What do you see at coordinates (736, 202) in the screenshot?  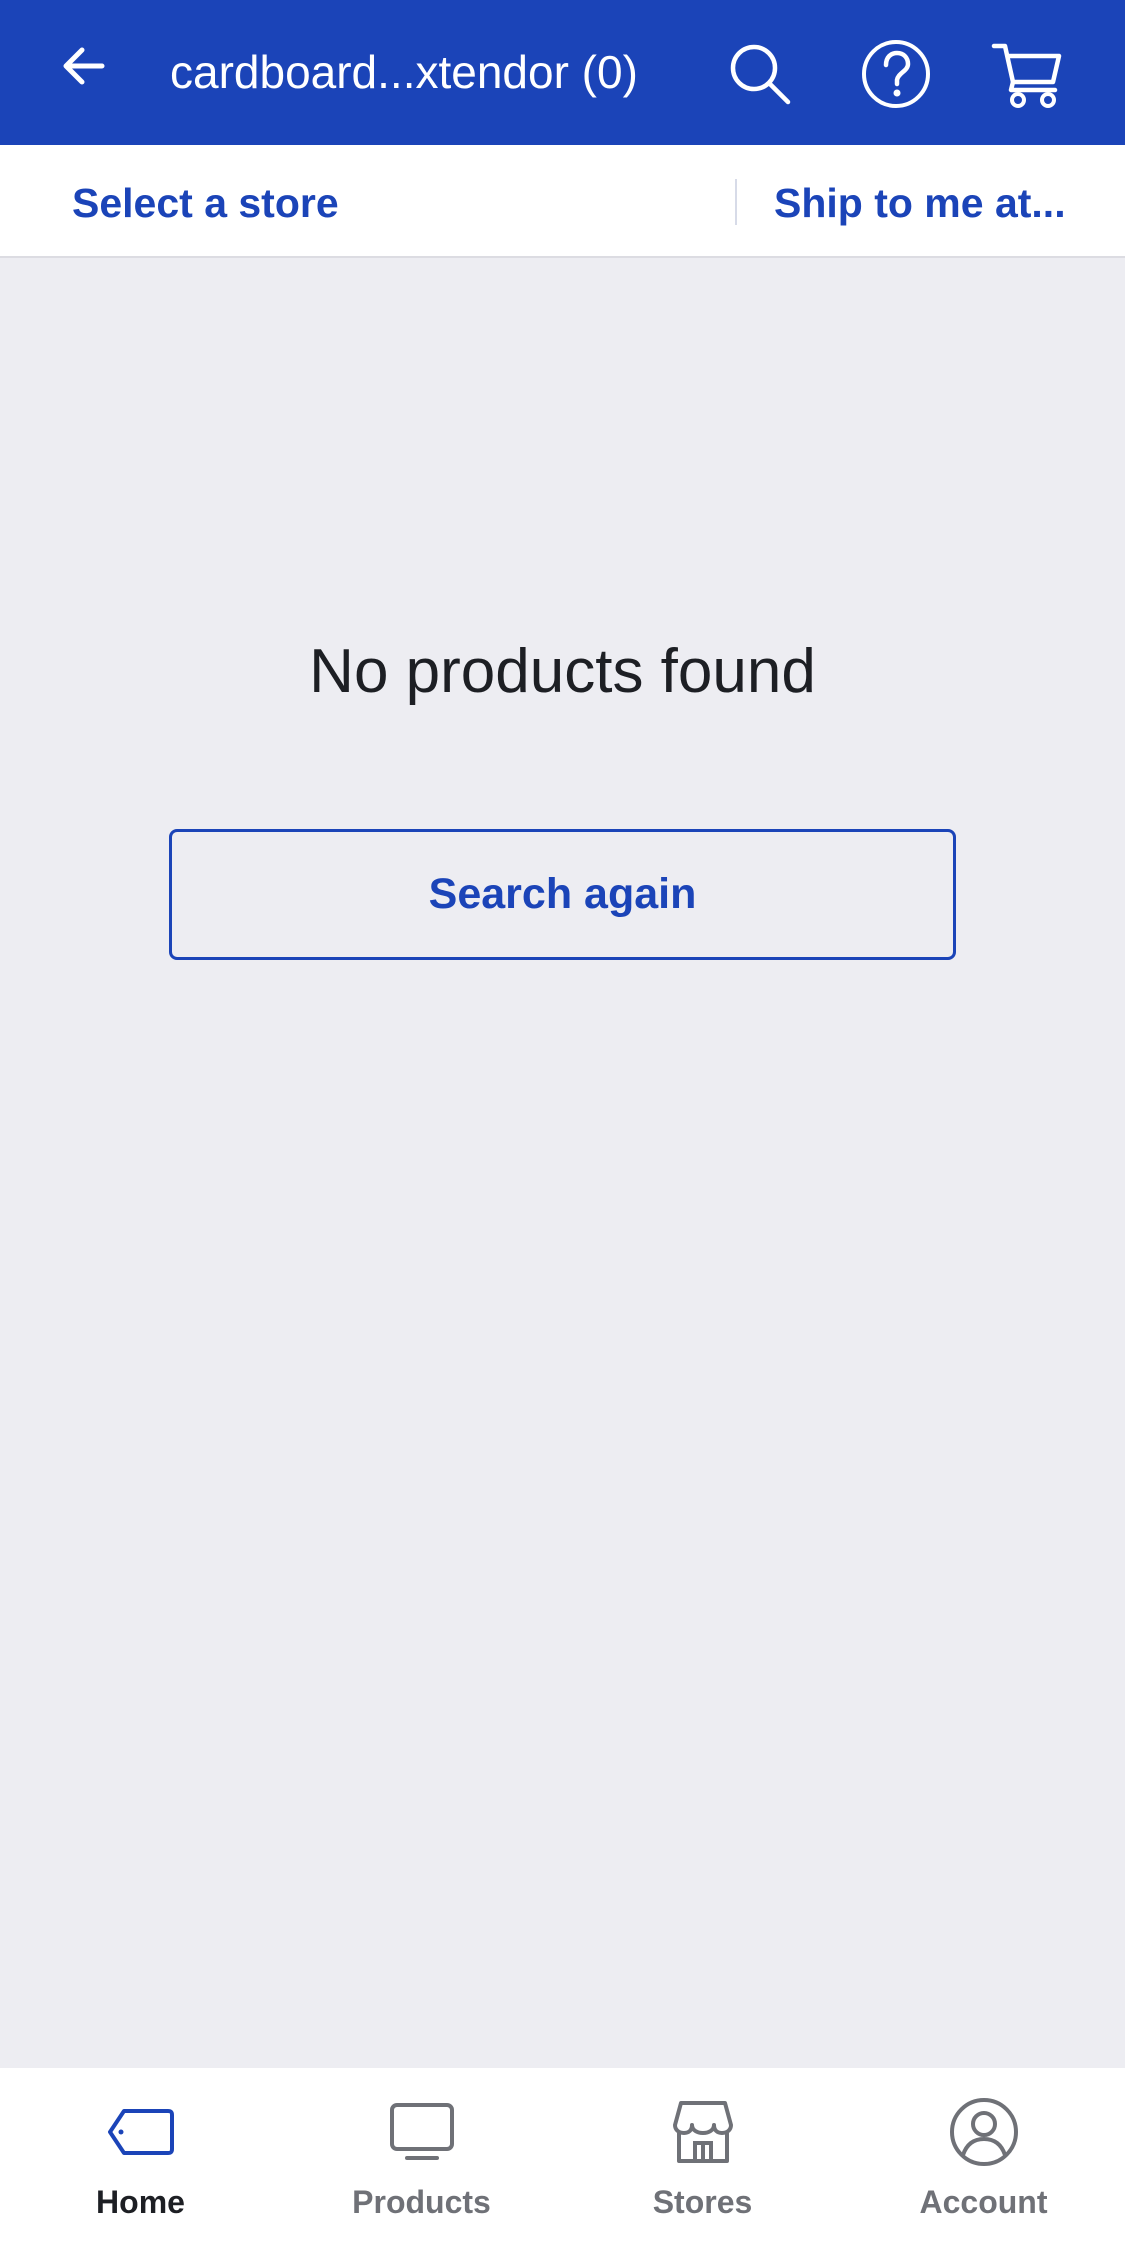 I see `divider` at bounding box center [736, 202].